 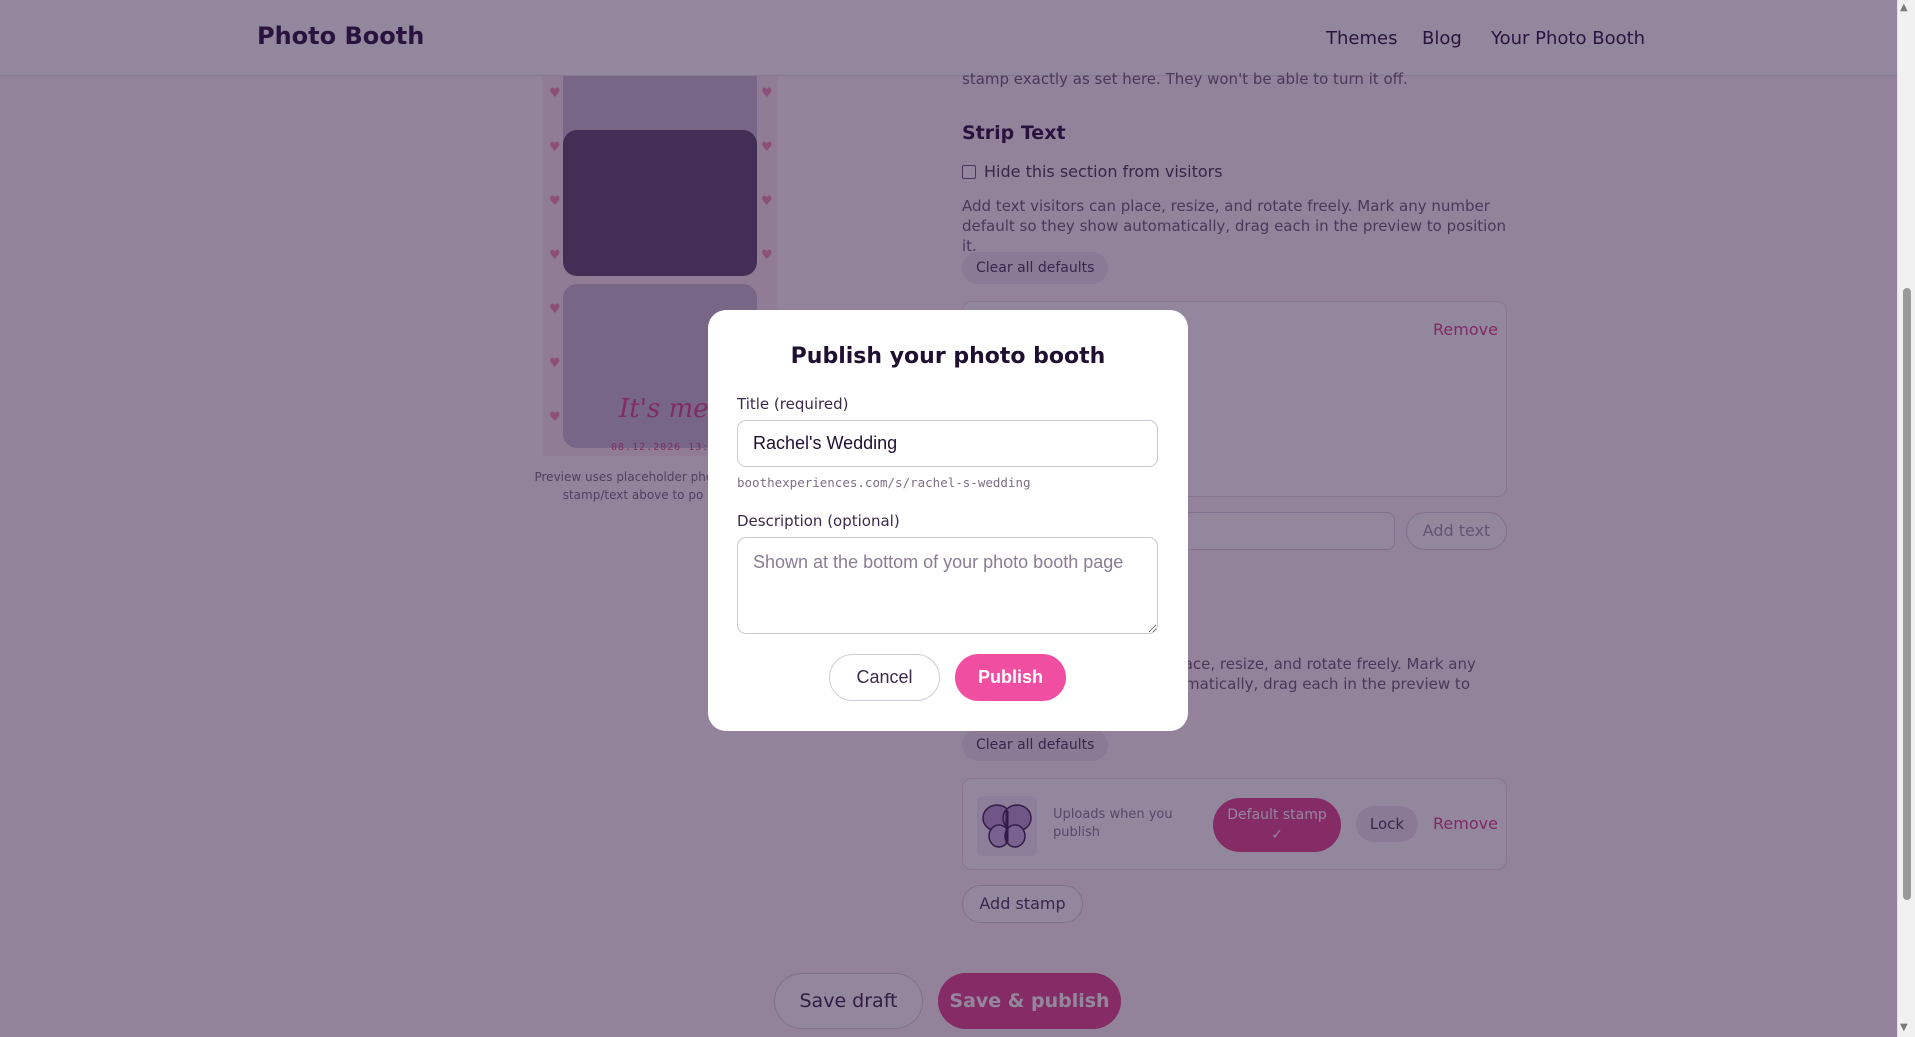 I want to click on scrollbar-thumb, so click(x=1907, y=594).